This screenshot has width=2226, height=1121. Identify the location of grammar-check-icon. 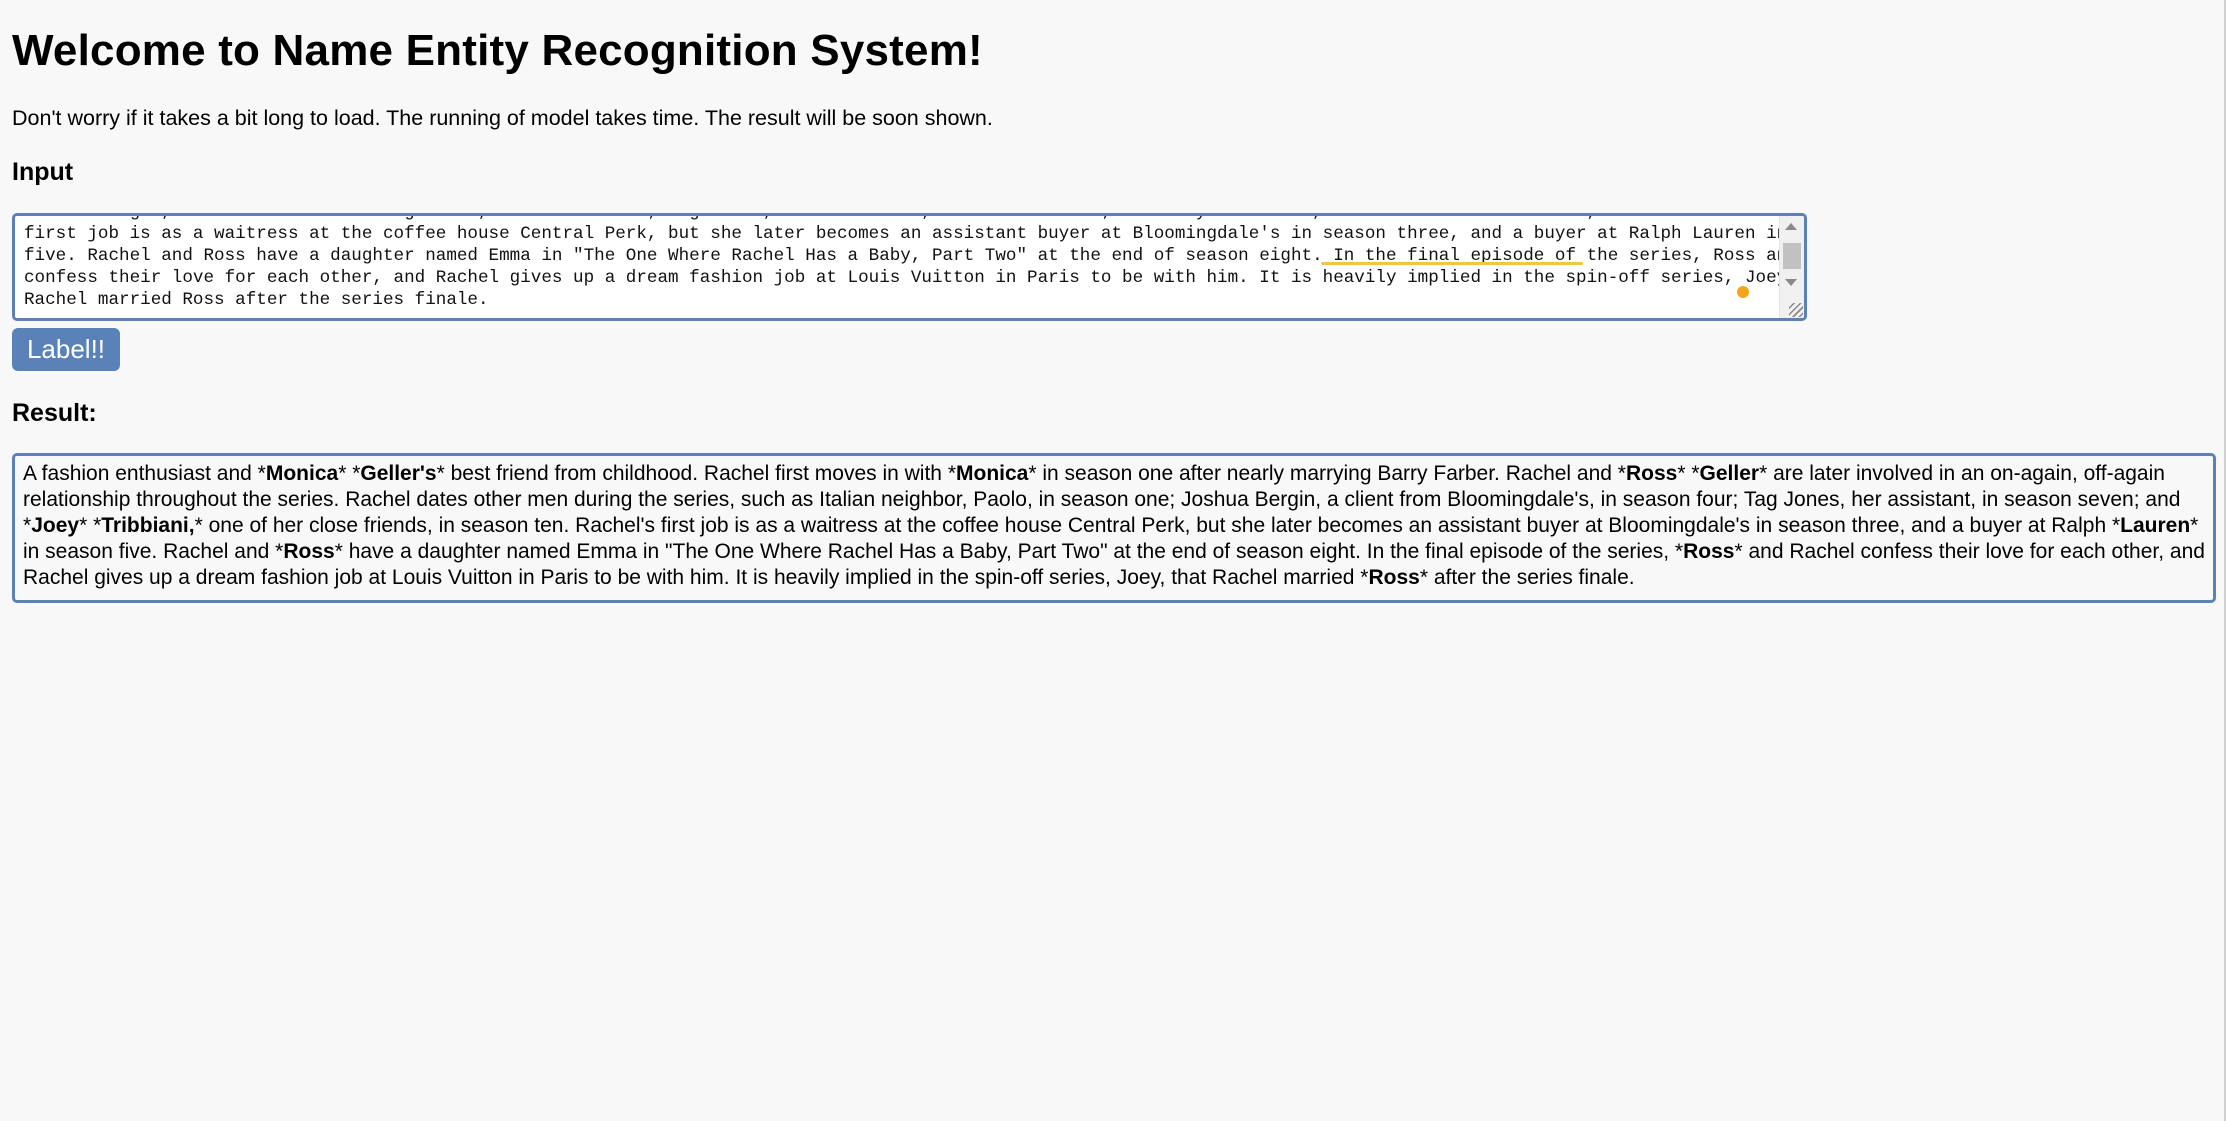
(1743, 292).